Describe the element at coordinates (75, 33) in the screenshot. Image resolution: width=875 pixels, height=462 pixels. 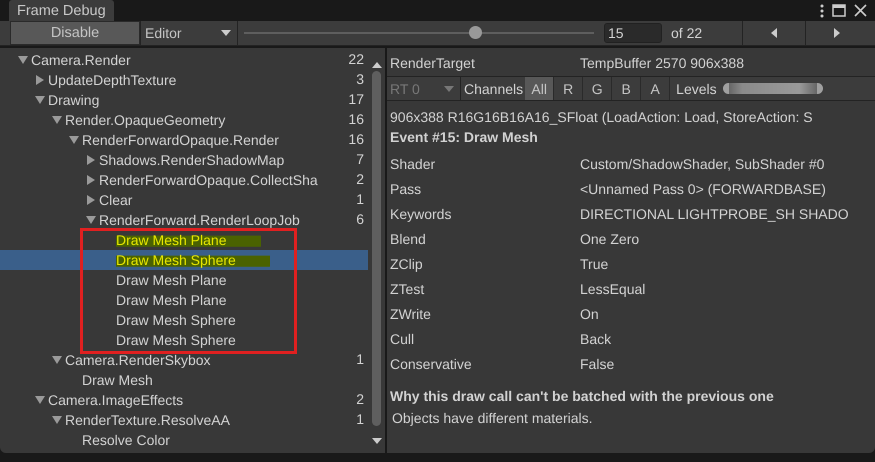
I see `disable-button: Disable` at that location.